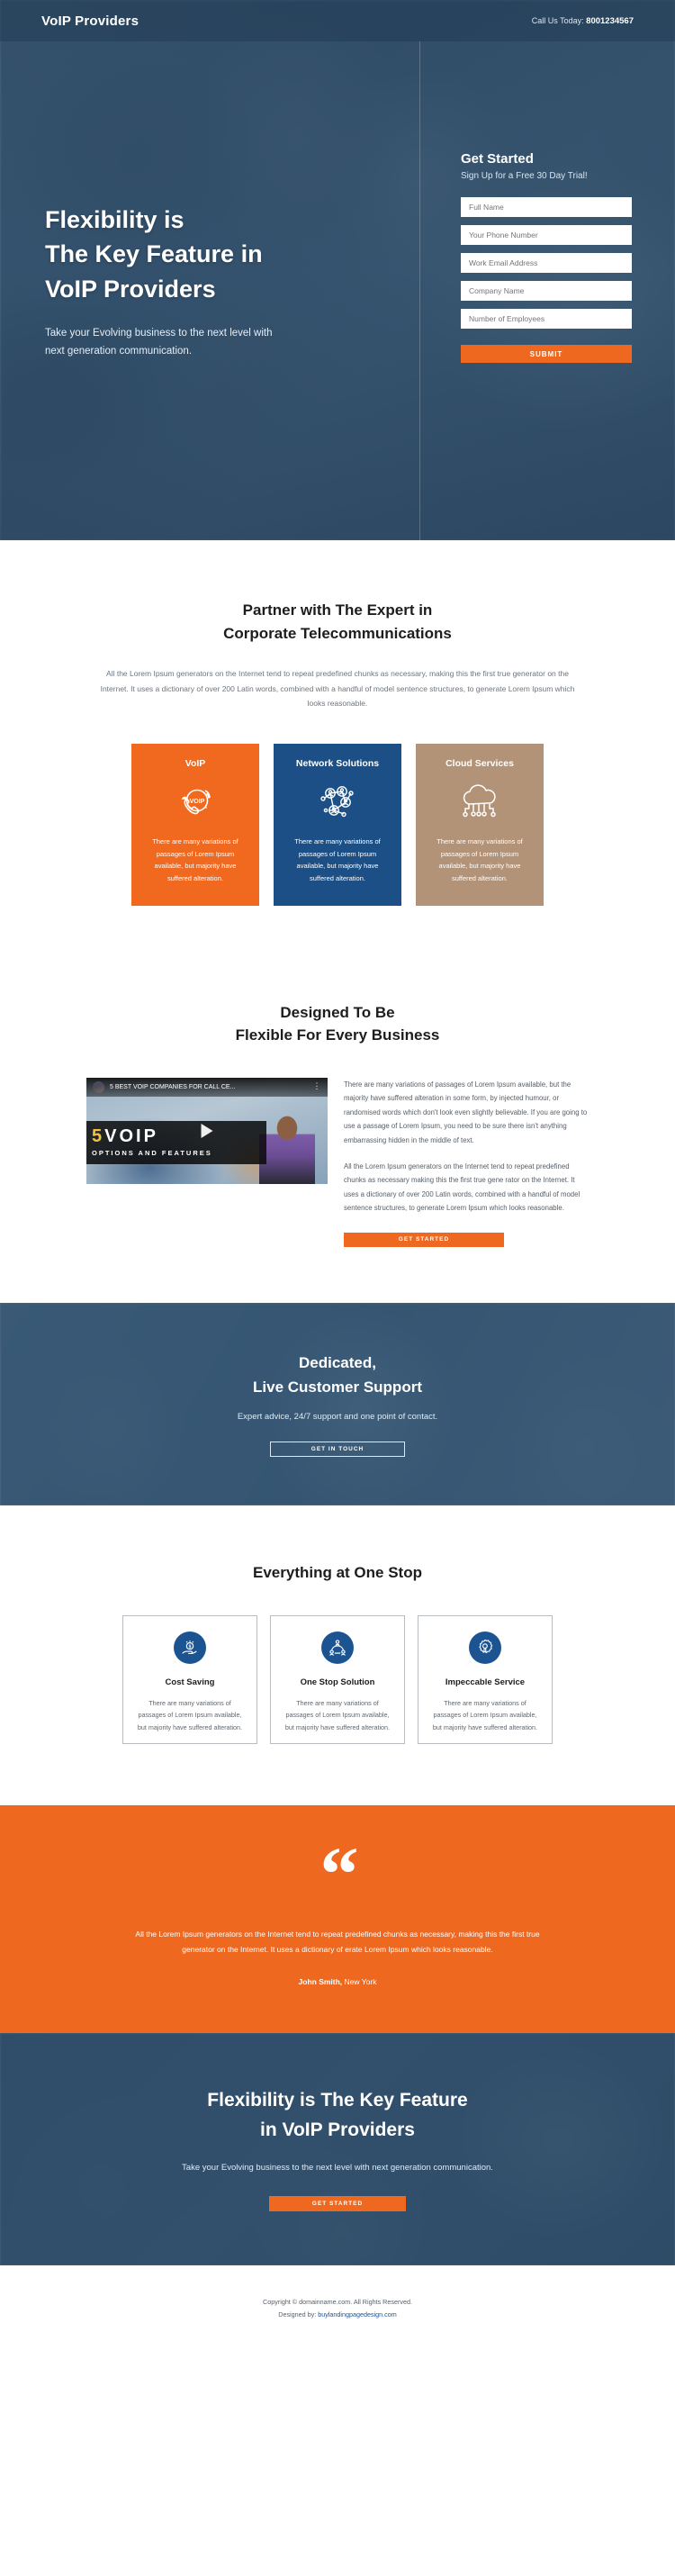 The image size is (675, 2576). Describe the element at coordinates (297, 2314) in the screenshot. I see `designed-by-label: Designed by:` at that location.